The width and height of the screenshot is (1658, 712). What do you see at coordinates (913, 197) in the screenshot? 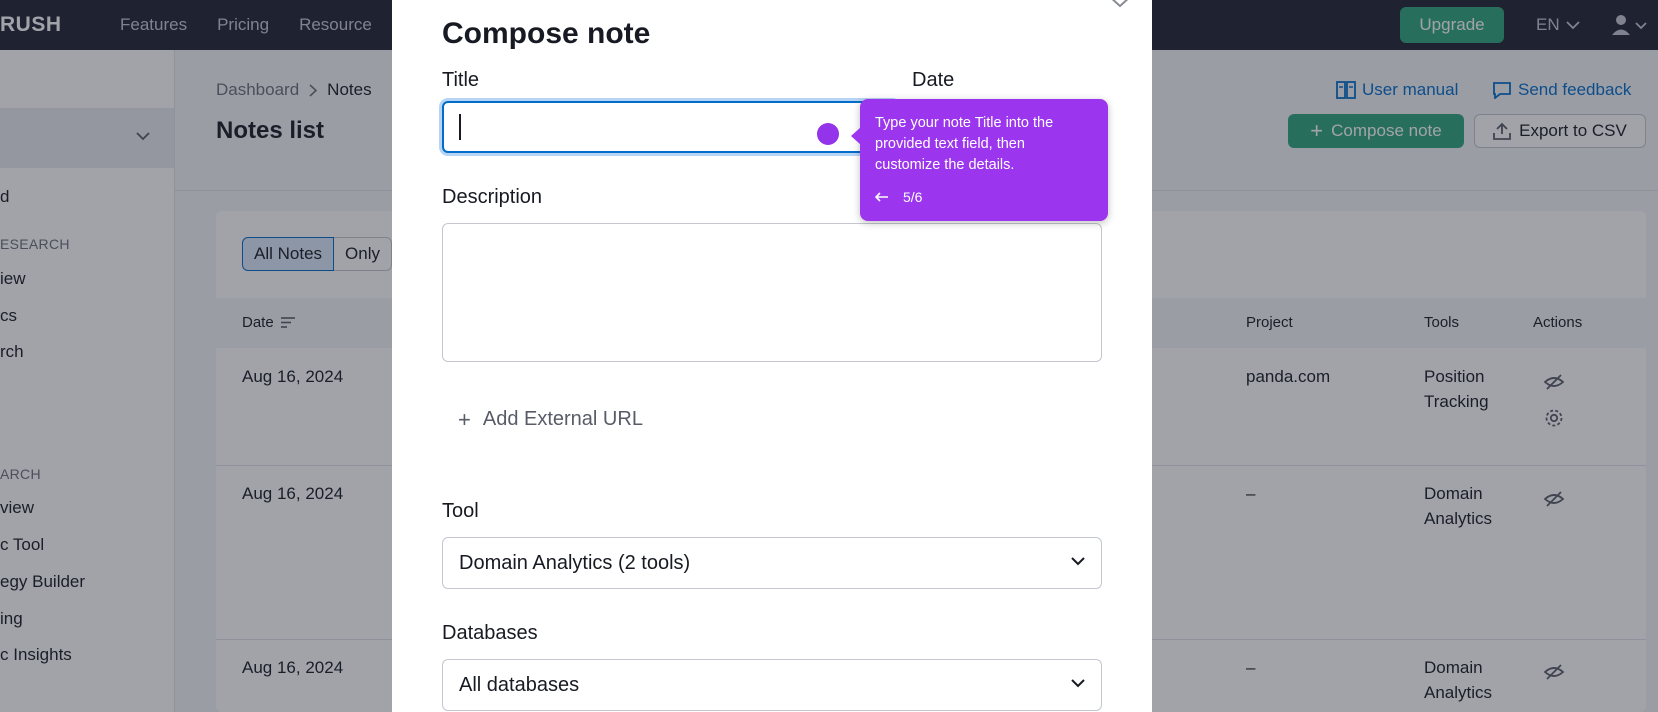
I see `tooltip-step: 5/6` at bounding box center [913, 197].